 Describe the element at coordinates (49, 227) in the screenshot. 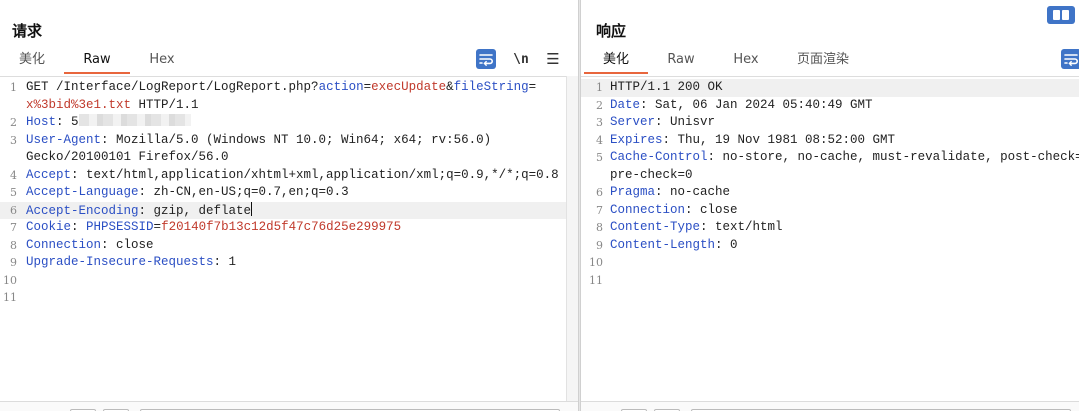

I see `header-name: Cookie` at that location.